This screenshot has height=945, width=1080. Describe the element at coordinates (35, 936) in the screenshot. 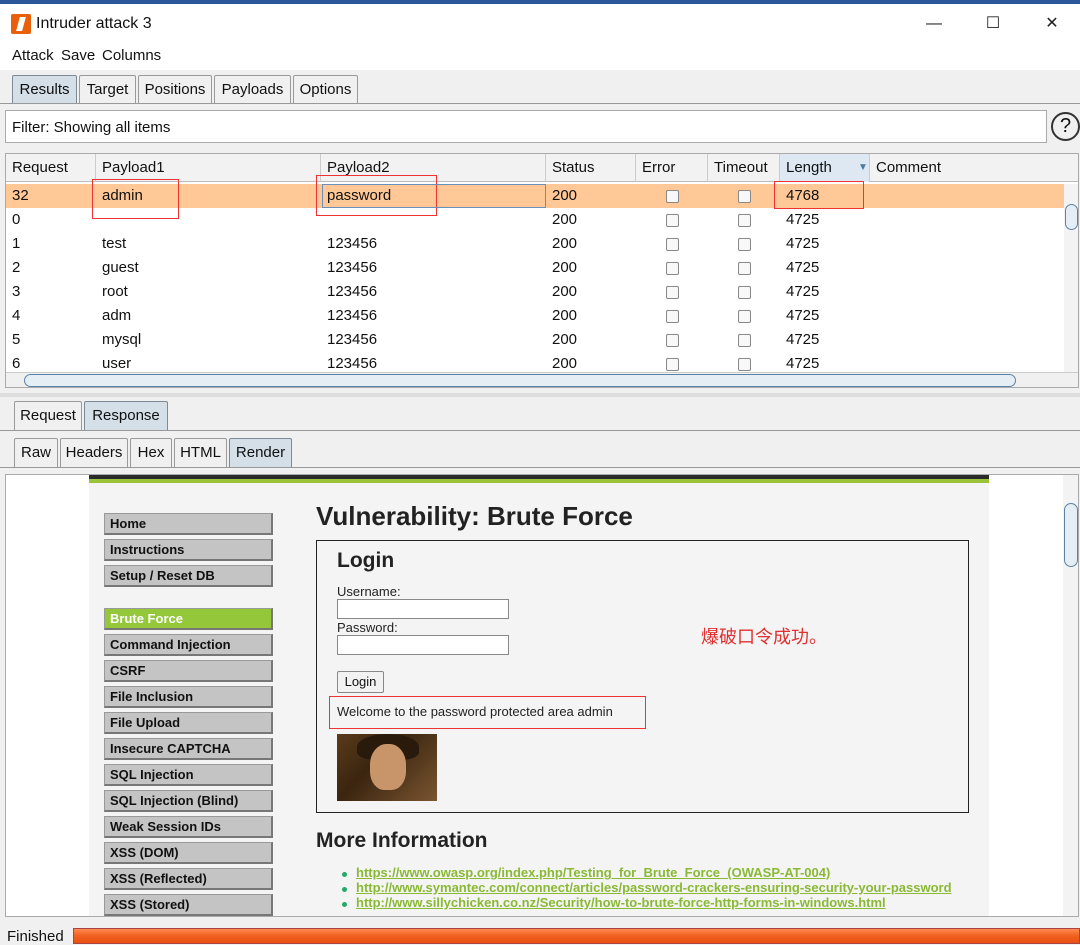

I see `status-text: Finished` at that location.